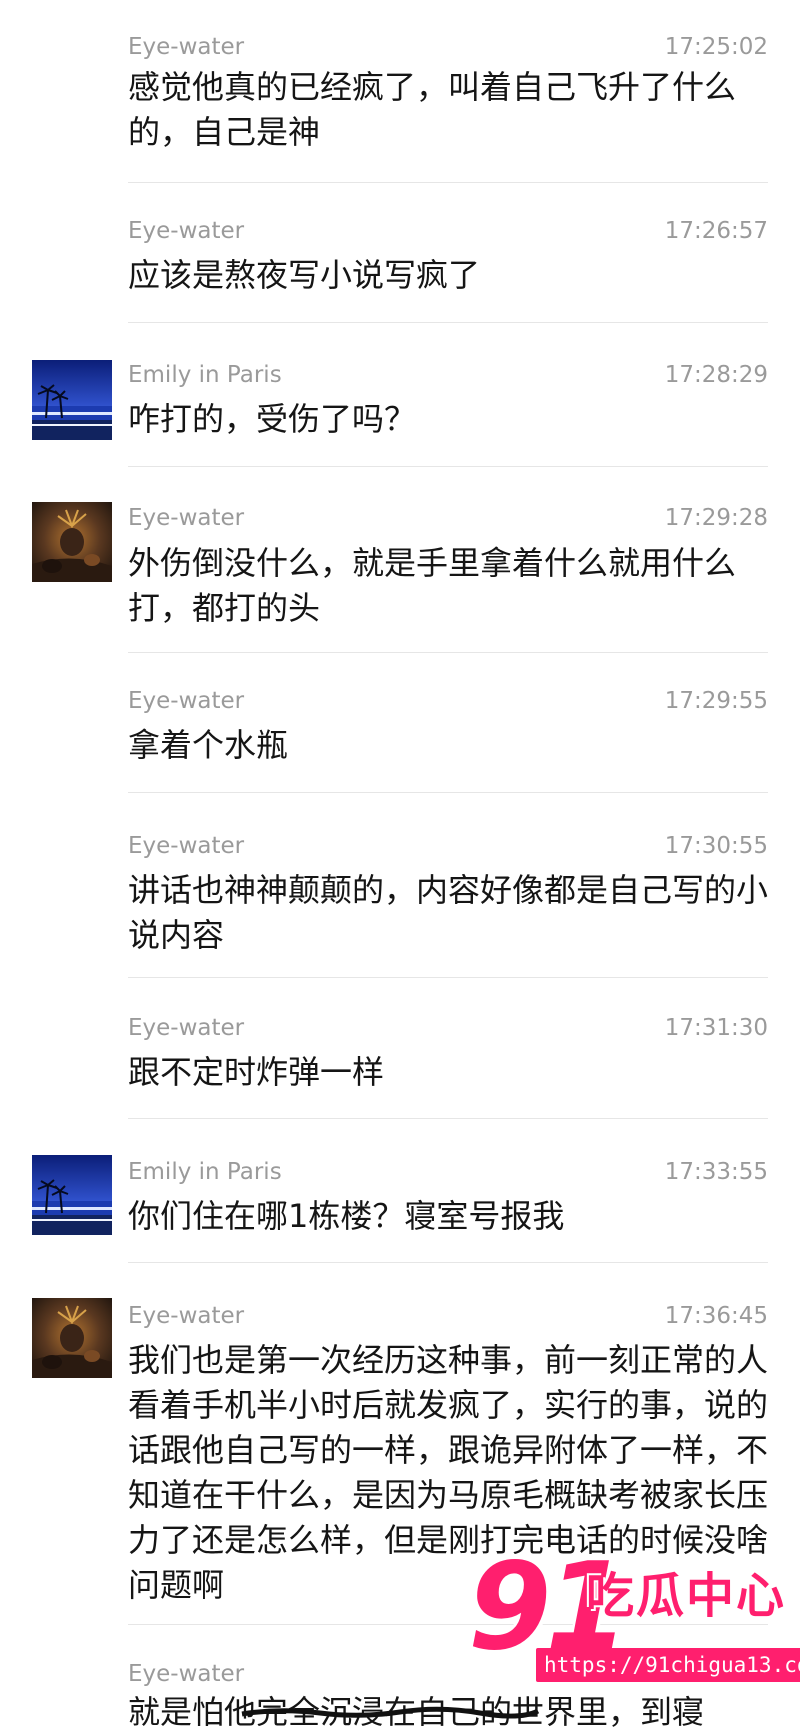  Describe the element at coordinates (346, 1216) in the screenshot. I see `message-text: 你们住在哪1栋楼？寝室号报我` at that location.